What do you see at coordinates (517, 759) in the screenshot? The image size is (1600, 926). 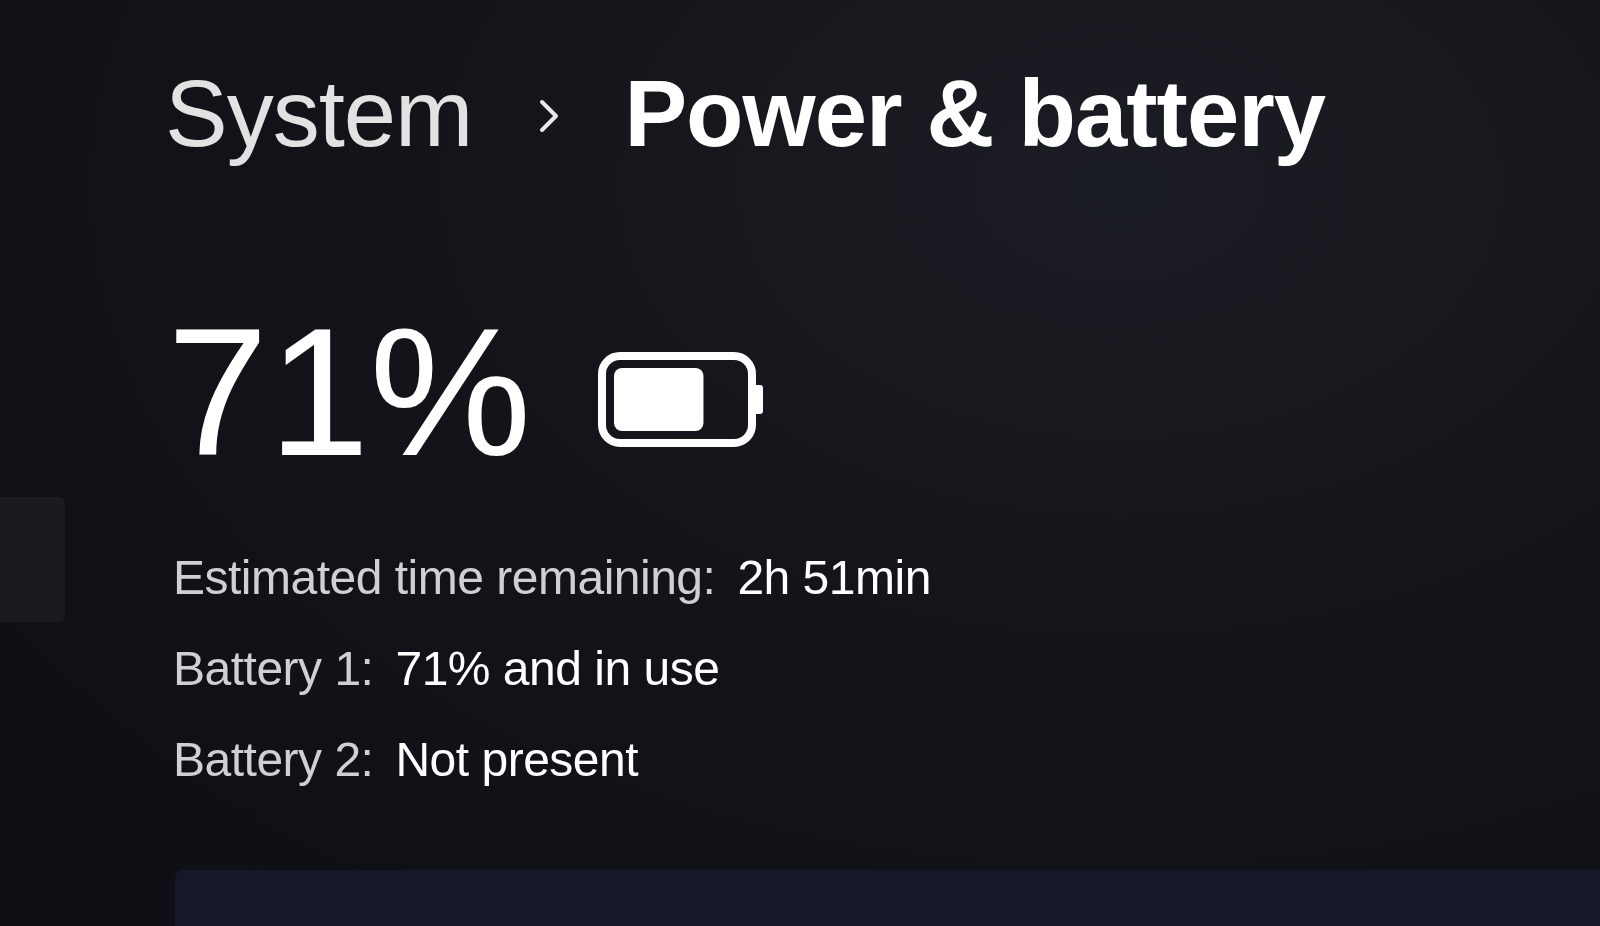 I see `detail-value: Not present` at bounding box center [517, 759].